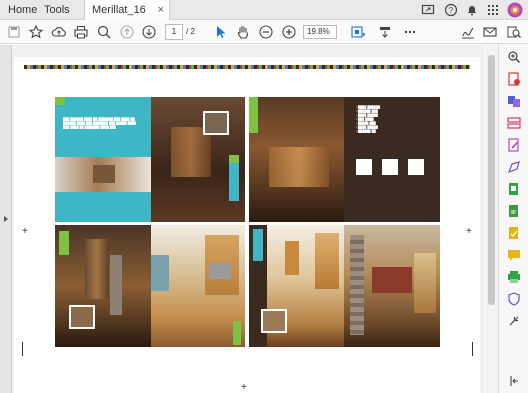  Describe the element at coordinates (296, 286) in the screenshot. I see `white-kitchen-photo` at that location.